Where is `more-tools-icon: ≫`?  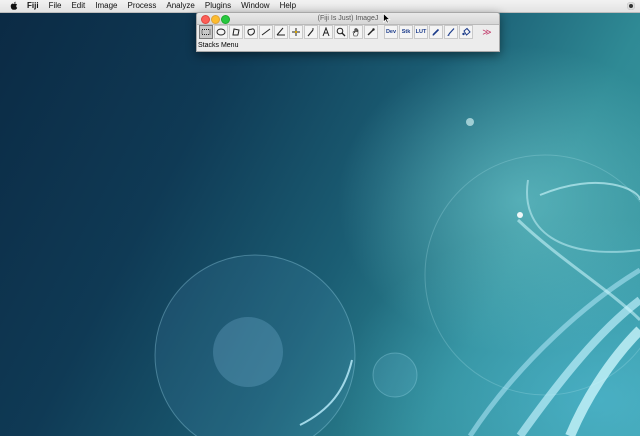 more-tools-icon: ≫ is located at coordinates (487, 31).